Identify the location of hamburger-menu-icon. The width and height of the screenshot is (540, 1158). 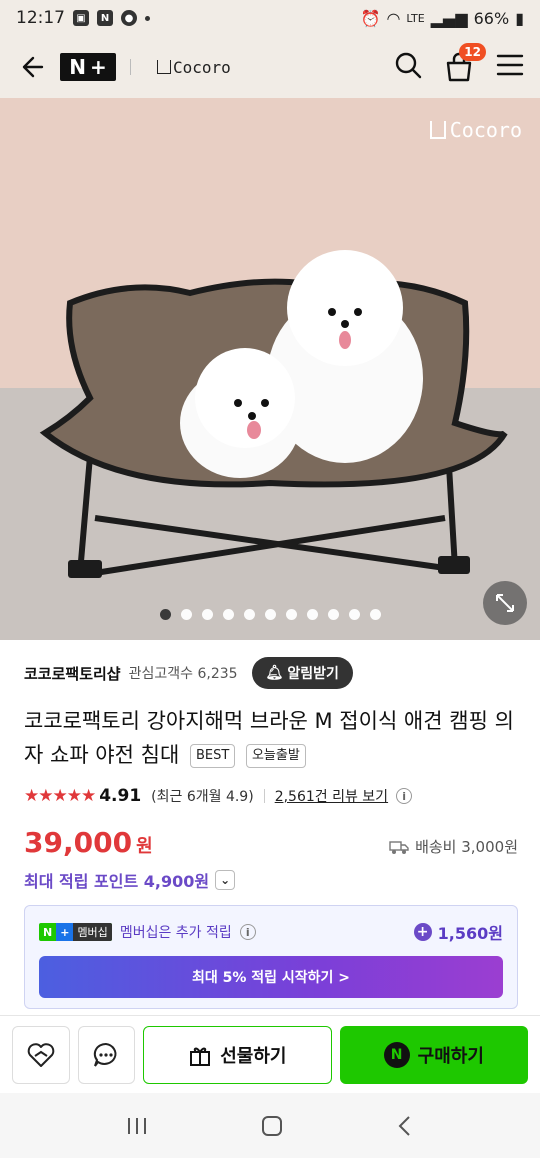
(510, 65).